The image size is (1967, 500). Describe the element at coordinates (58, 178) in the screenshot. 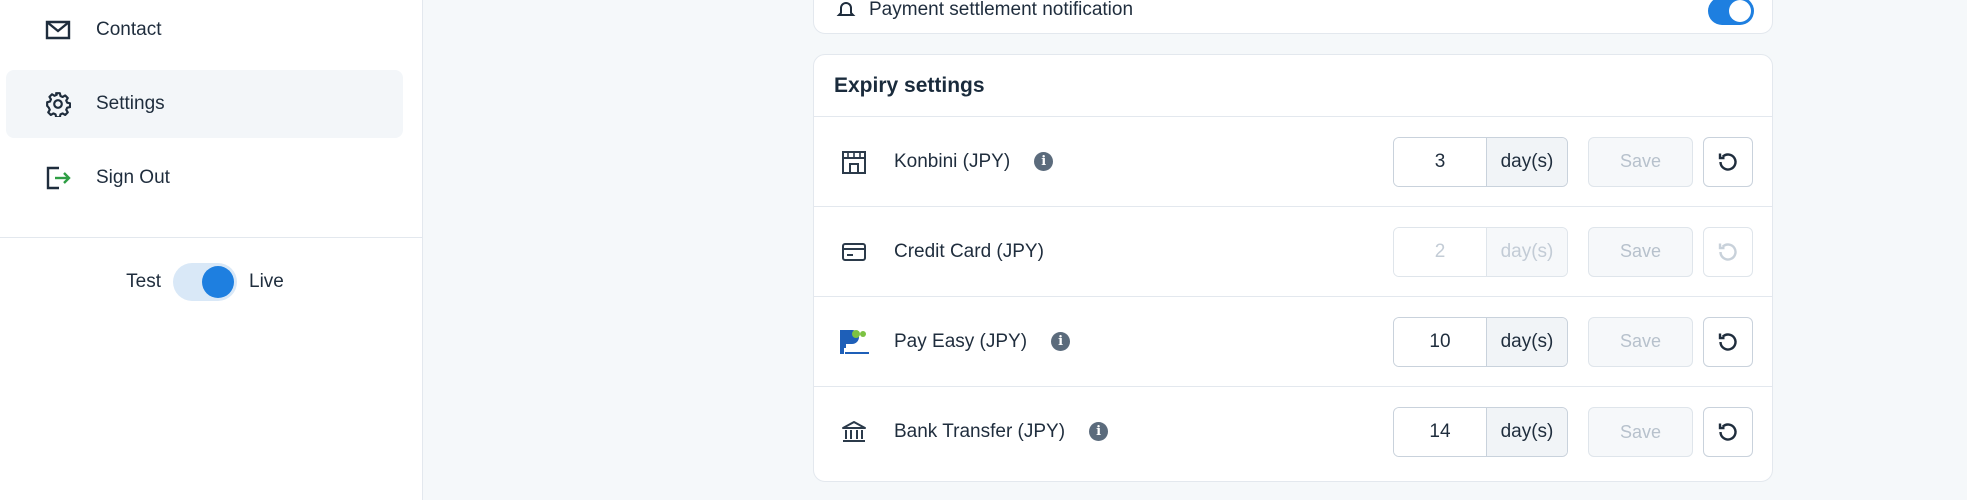

I see `sign-out-icon` at that location.